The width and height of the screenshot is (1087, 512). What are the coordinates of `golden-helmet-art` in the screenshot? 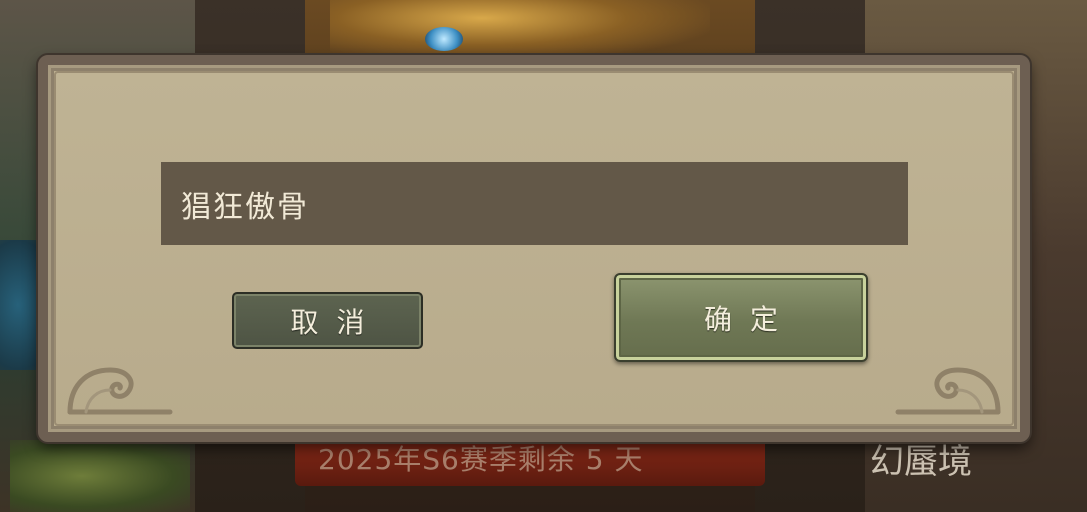 It's located at (520, 30).